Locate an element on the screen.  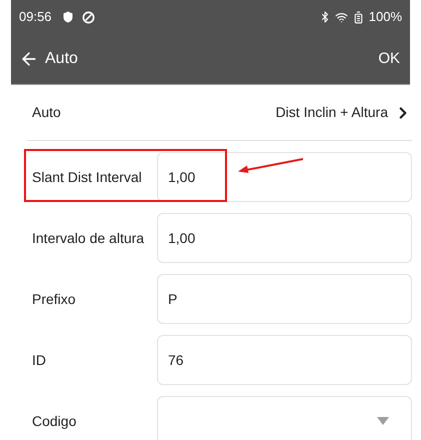
status-time: 09:56 is located at coordinates (35, 17).